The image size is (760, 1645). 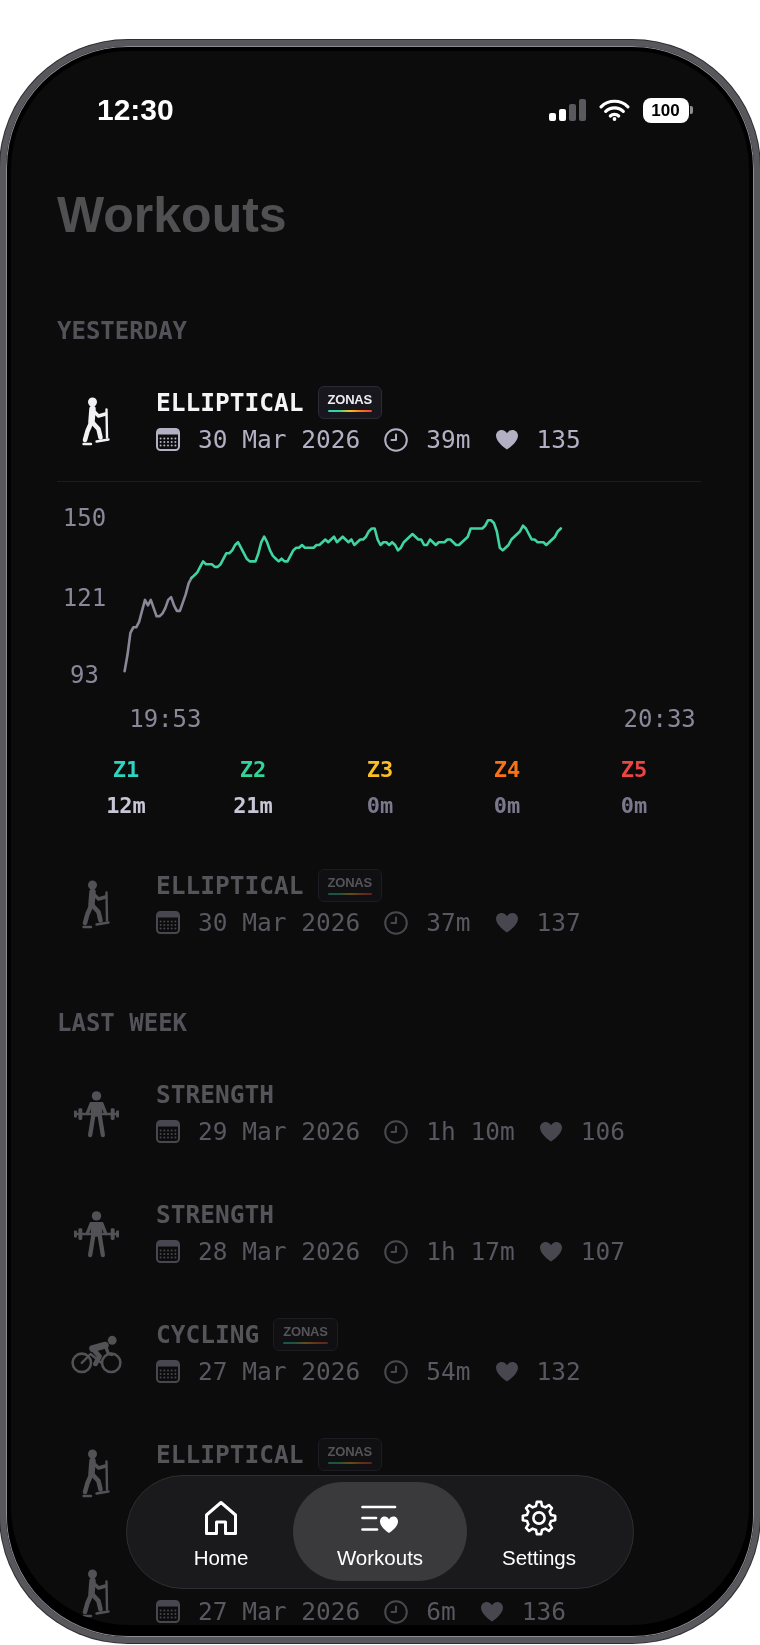 I want to click on average-heart-rate: 132, so click(x=558, y=1371).